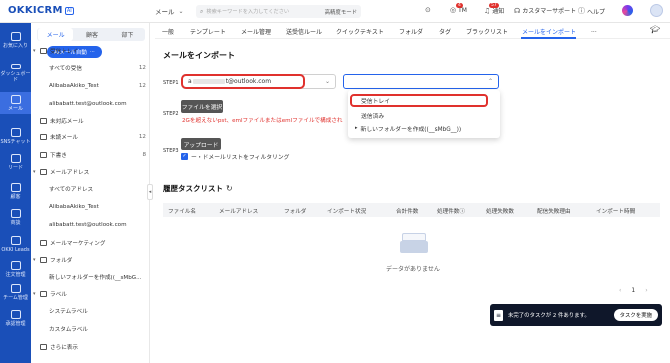  I want to click on graduation-icon: 🎓︎, so click(655, 29).